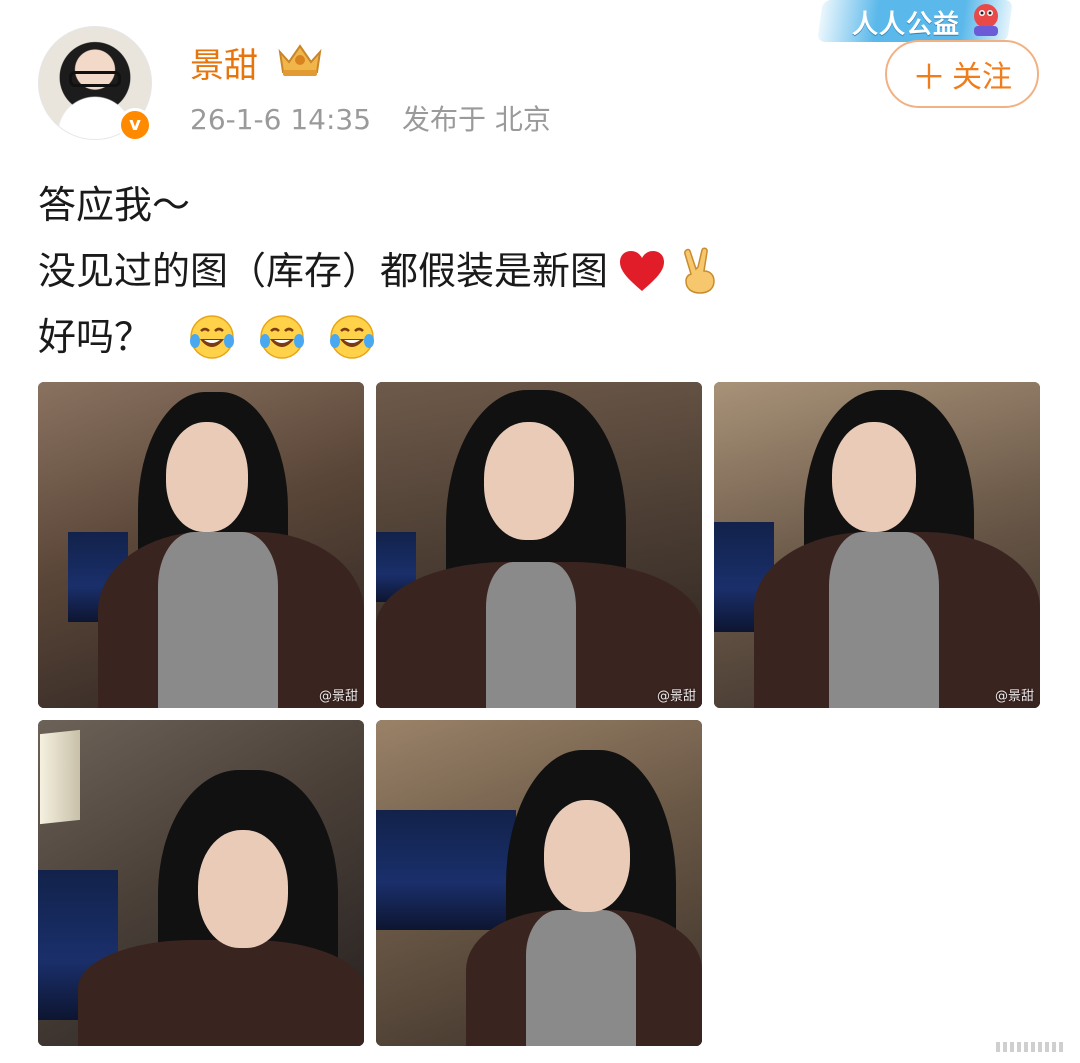 The image size is (1080, 1063). What do you see at coordinates (224, 62) in the screenshot?
I see `author-name: 景甜` at bounding box center [224, 62].